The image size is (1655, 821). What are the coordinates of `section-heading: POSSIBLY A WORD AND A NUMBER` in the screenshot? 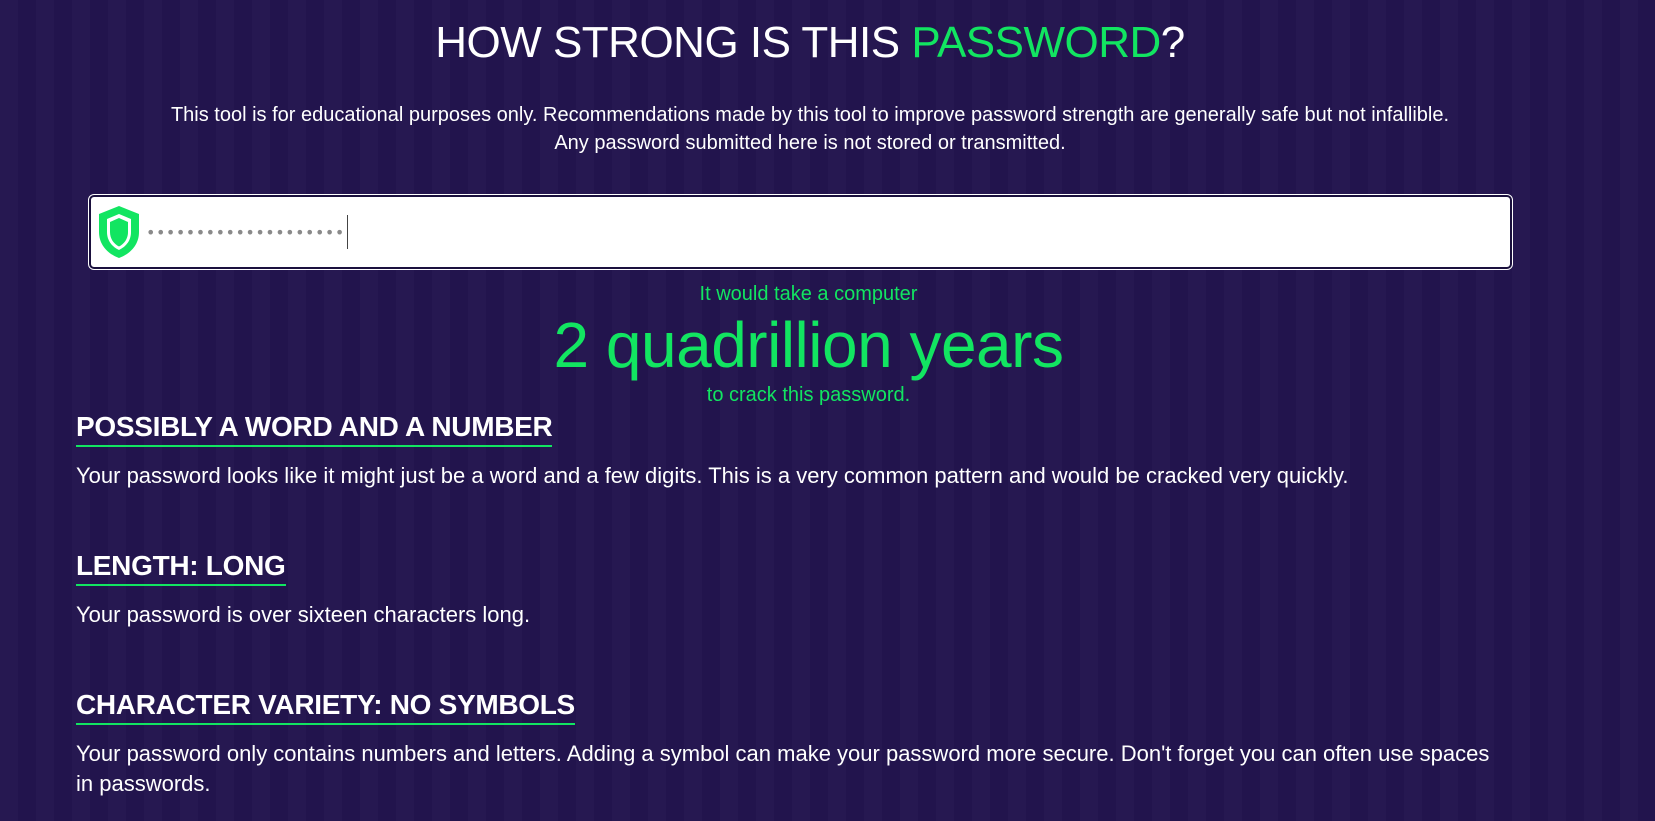 It's located at (314, 429).